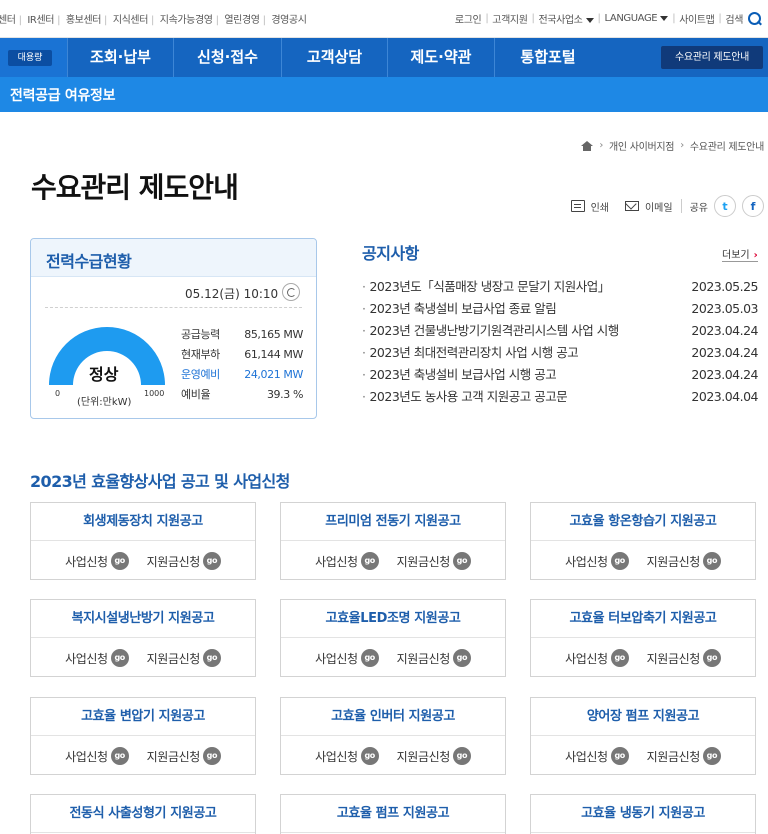 The width and height of the screenshot is (768, 834). Describe the element at coordinates (135, 187) in the screenshot. I see `page-title: 수요관리 제도안내` at that location.